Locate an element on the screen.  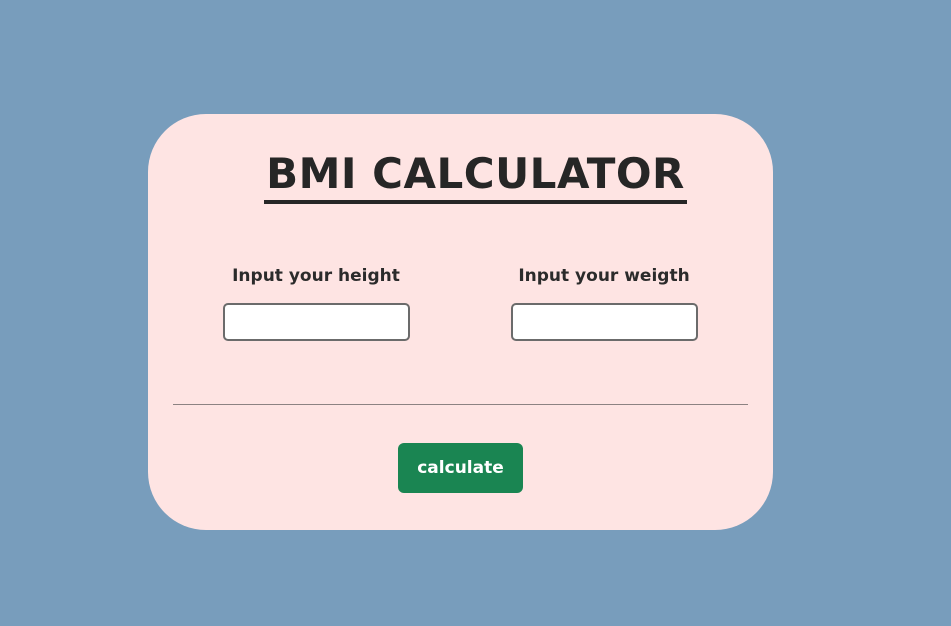
weight-label: Input your weigth is located at coordinates (604, 276).